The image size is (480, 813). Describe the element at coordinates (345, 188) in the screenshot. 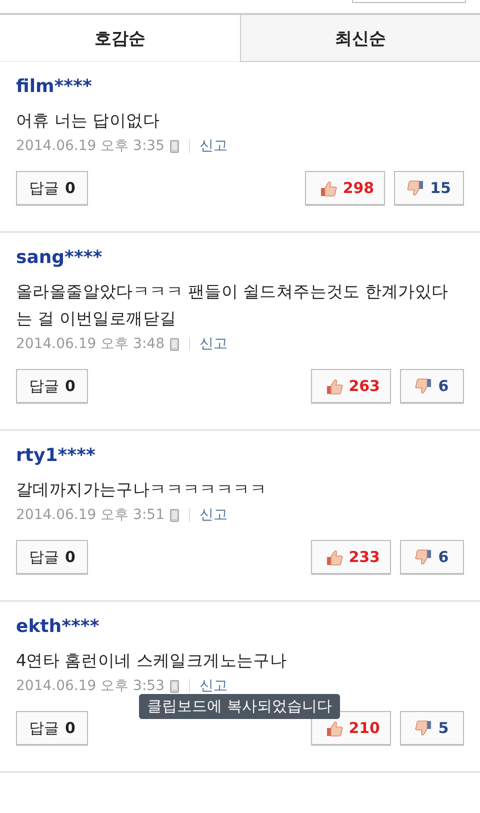

I see `like-button: 298` at that location.